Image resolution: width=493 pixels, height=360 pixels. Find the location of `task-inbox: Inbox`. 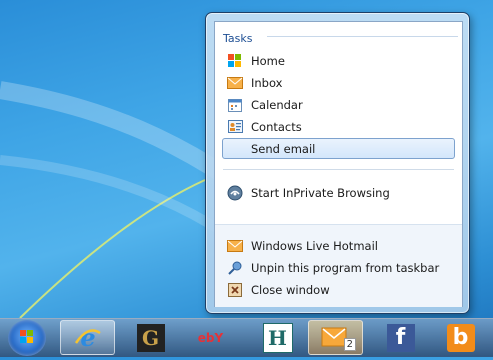

task-inbox: Inbox is located at coordinates (338, 82).